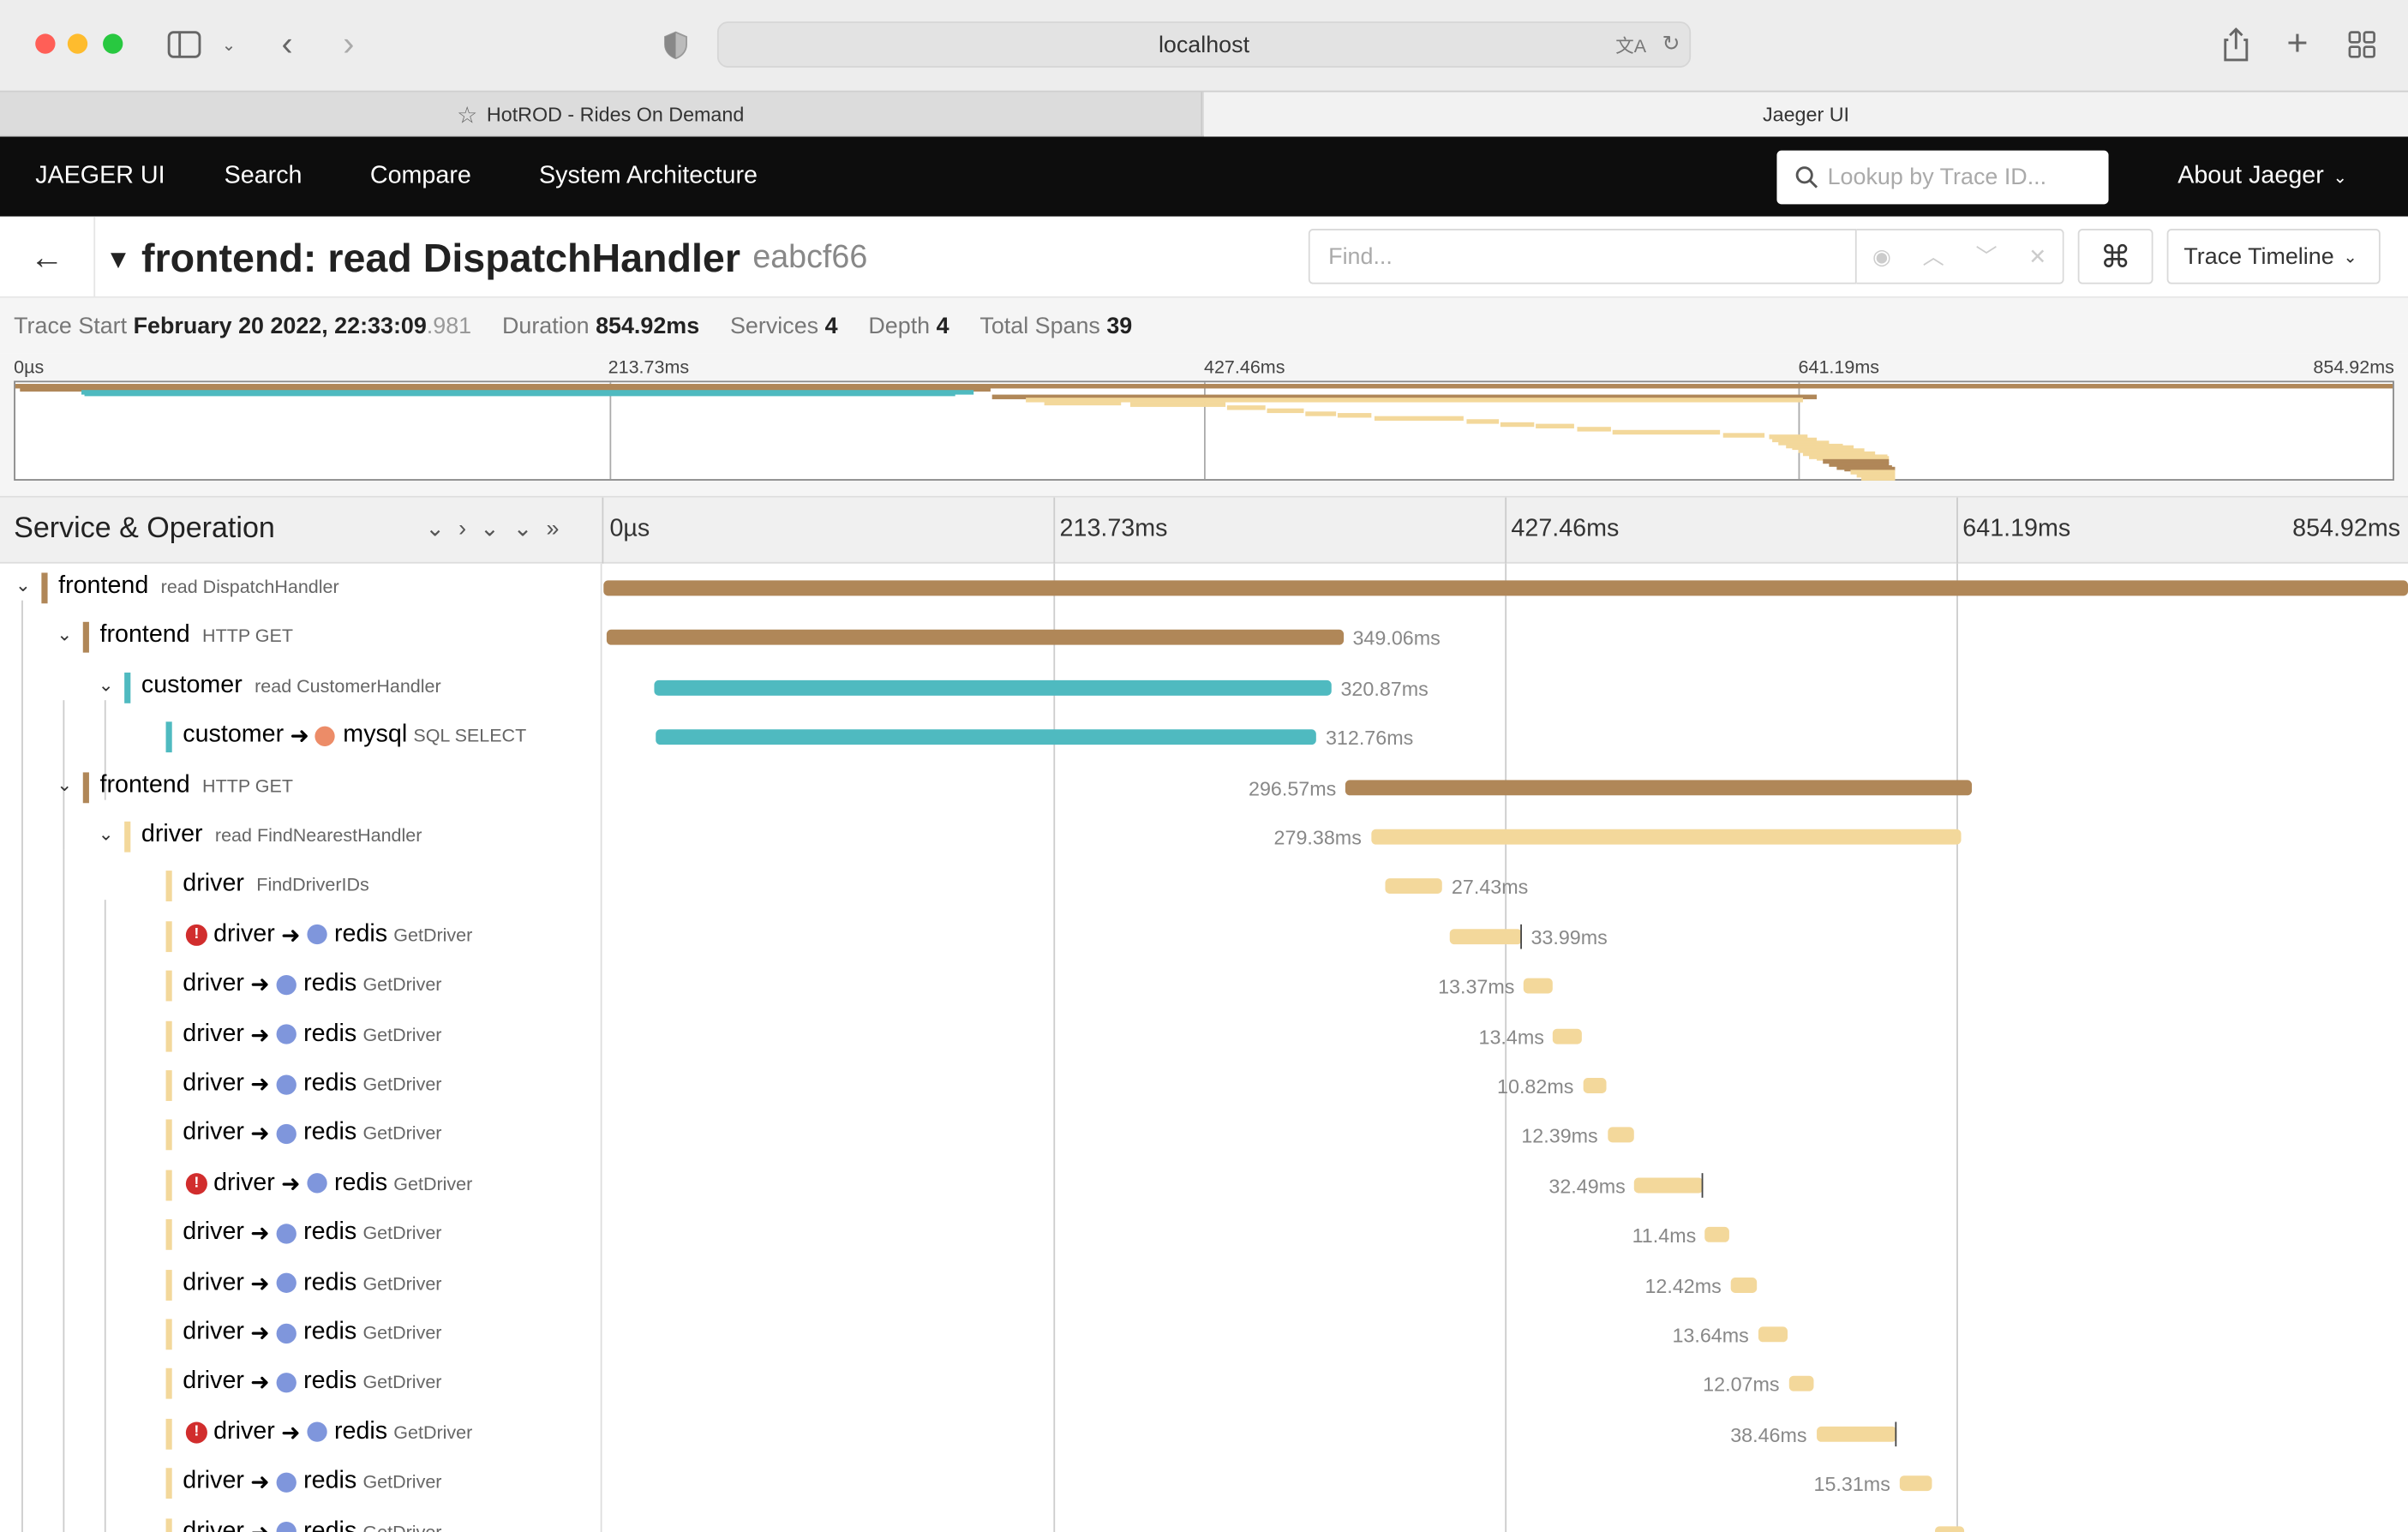 The width and height of the screenshot is (2408, 1532). Describe the element at coordinates (118, 258) in the screenshot. I see `collapse-chevron-icon: ▾` at that location.